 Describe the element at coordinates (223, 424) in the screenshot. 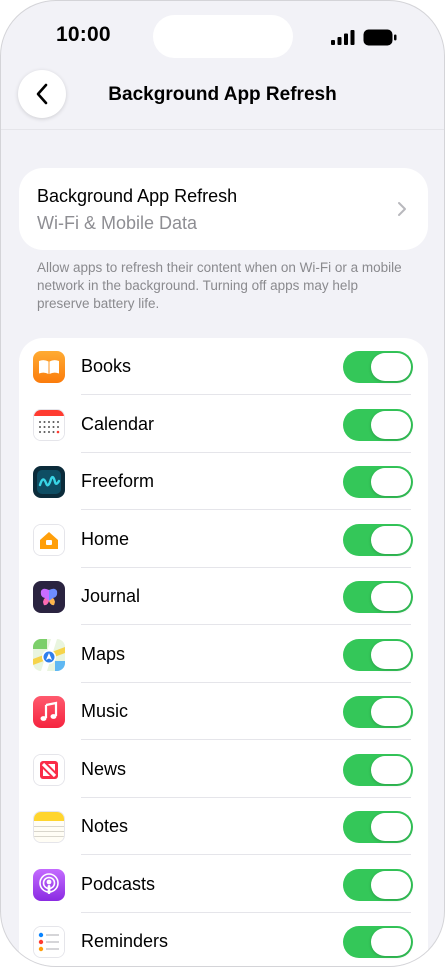

I see `list-item: Calendar` at that location.